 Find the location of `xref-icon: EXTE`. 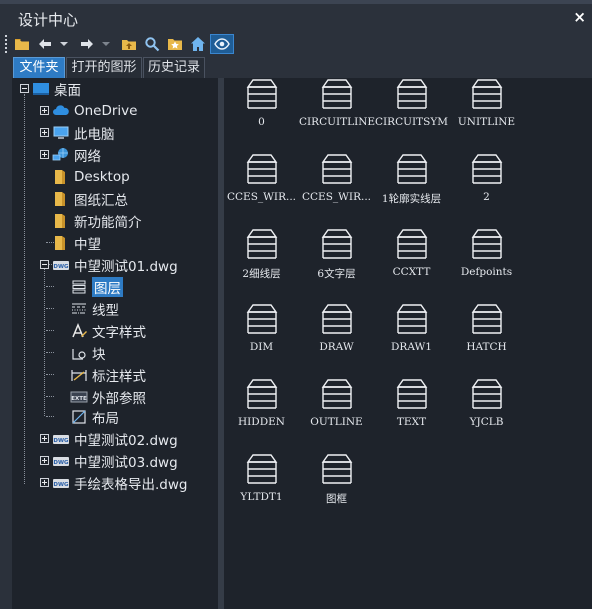

xref-icon: EXTE is located at coordinates (79, 397).